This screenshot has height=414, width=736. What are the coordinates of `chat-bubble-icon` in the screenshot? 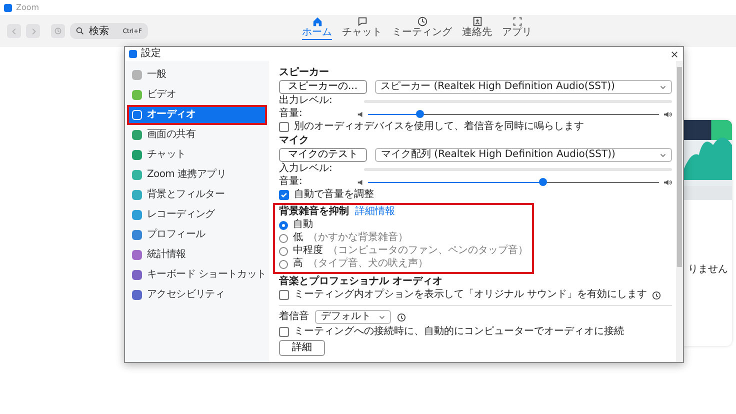 It's located at (362, 21).